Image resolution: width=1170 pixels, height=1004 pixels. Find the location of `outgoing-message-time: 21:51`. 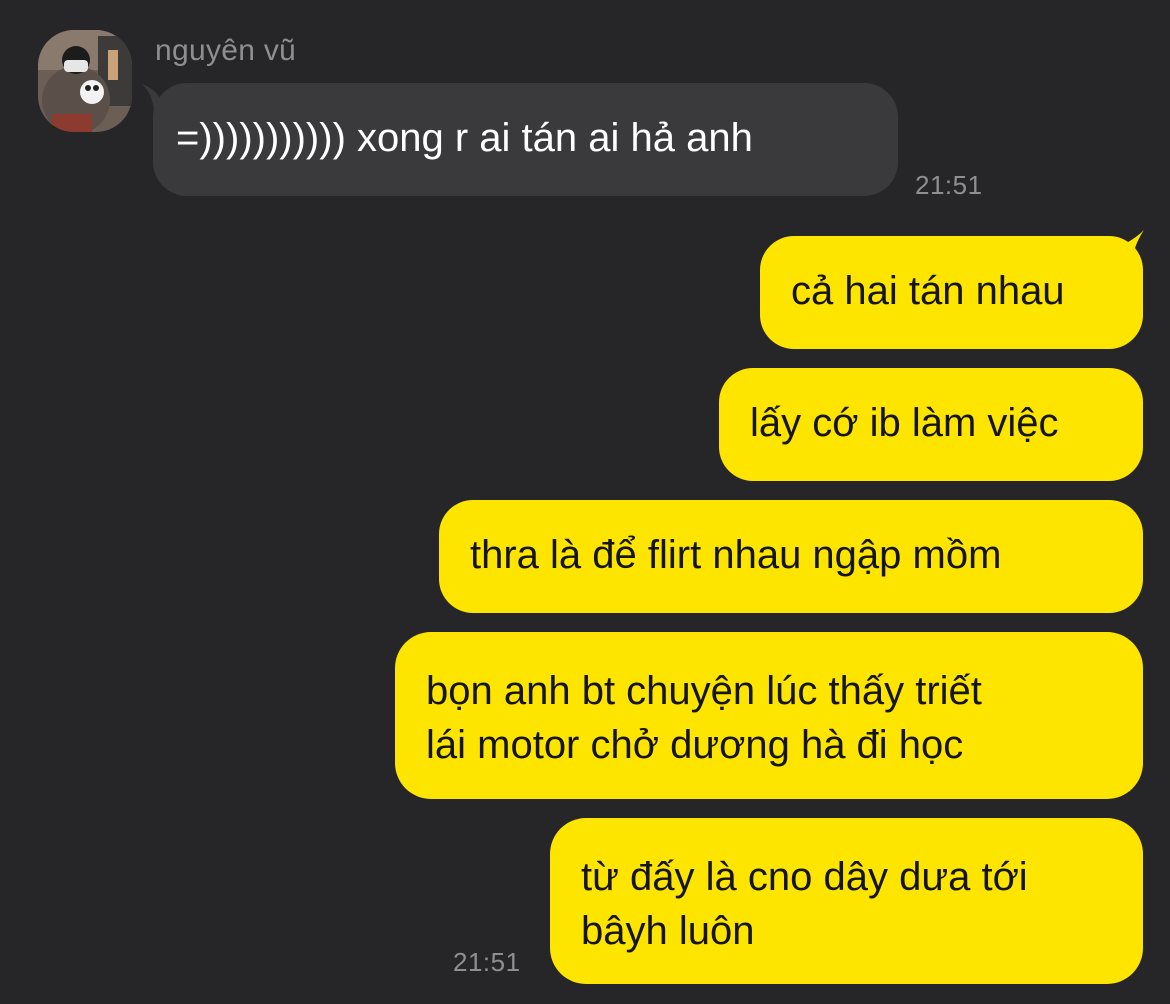

outgoing-message-time: 21:51 is located at coordinates (487, 962).